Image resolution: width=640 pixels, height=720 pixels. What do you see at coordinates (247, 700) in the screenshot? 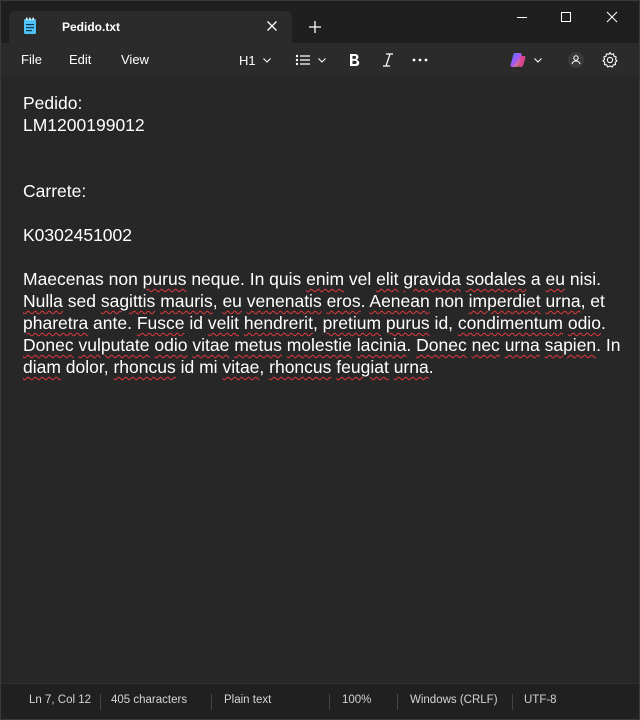
I see `format-indicator: Plain text` at bounding box center [247, 700].